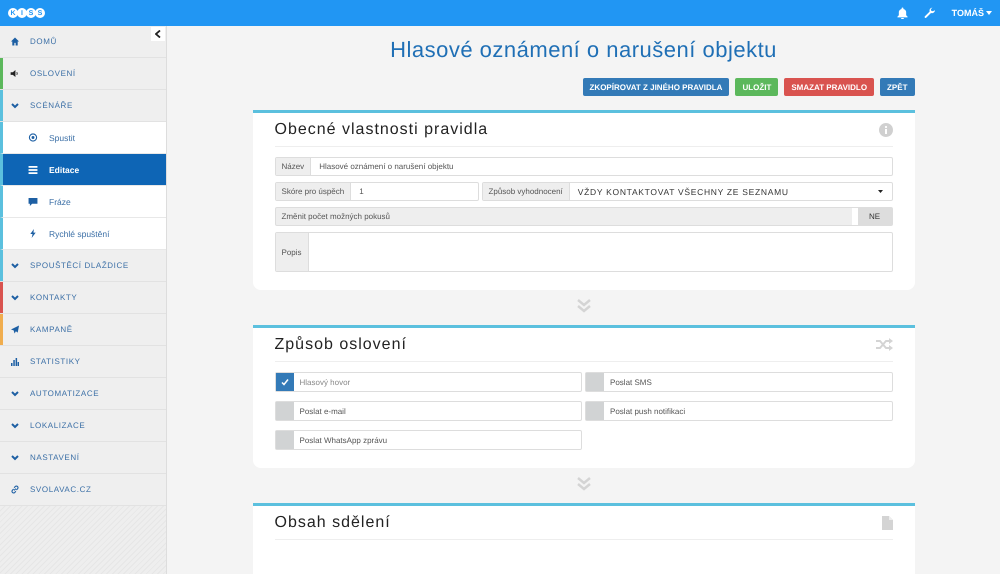 The height and width of the screenshot is (574, 1000). Describe the element at coordinates (43, 41) in the screenshot. I see `sidebar-label: DOMŮ` at that location.